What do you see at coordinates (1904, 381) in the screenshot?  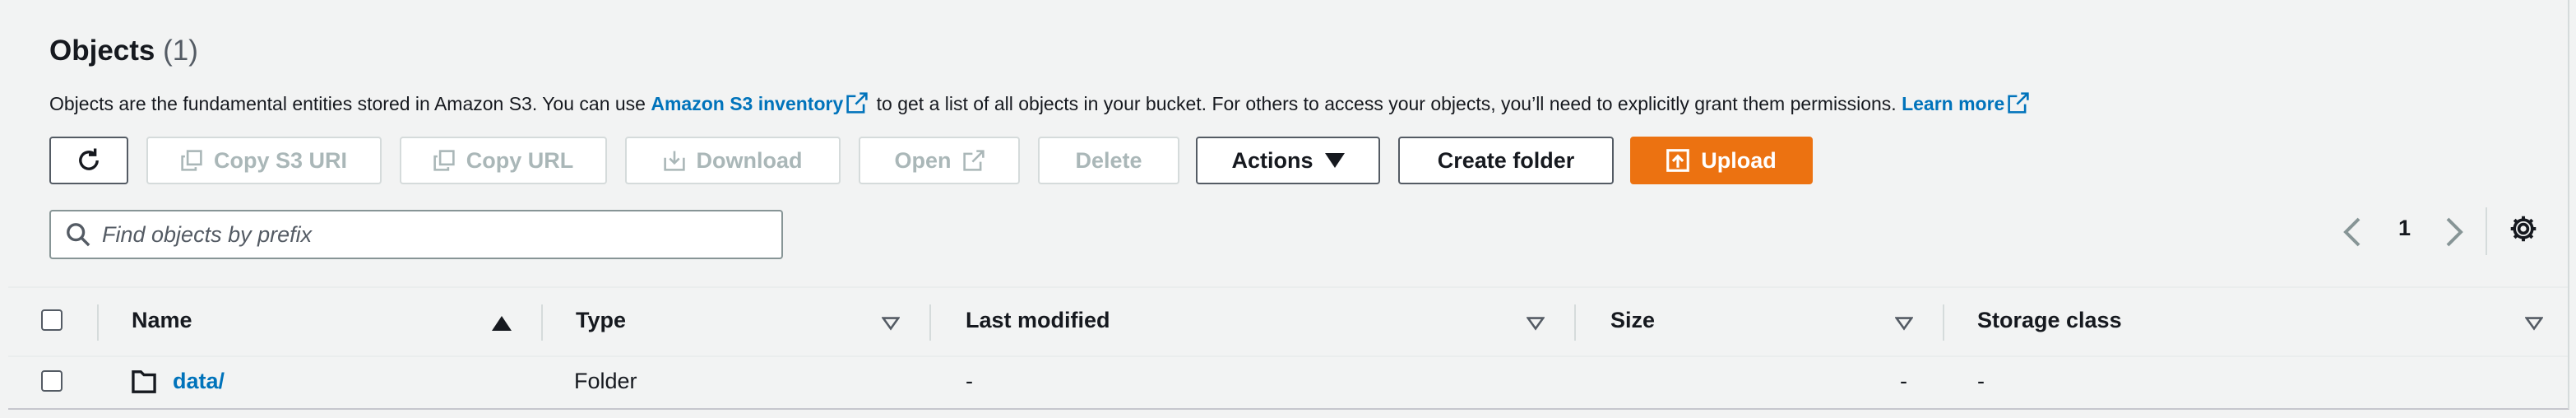 I see `cell-size: -` at bounding box center [1904, 381].